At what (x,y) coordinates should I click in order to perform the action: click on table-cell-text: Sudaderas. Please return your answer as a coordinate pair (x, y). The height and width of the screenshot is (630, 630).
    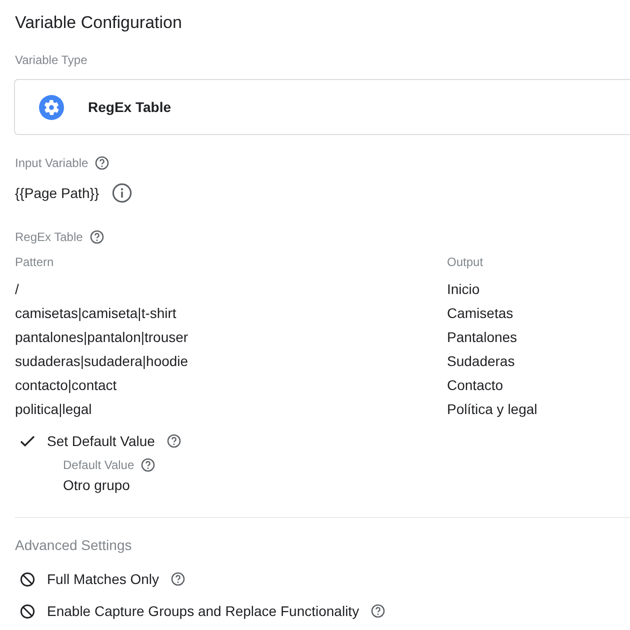
    Looking at the image, I should click on (481, 361).